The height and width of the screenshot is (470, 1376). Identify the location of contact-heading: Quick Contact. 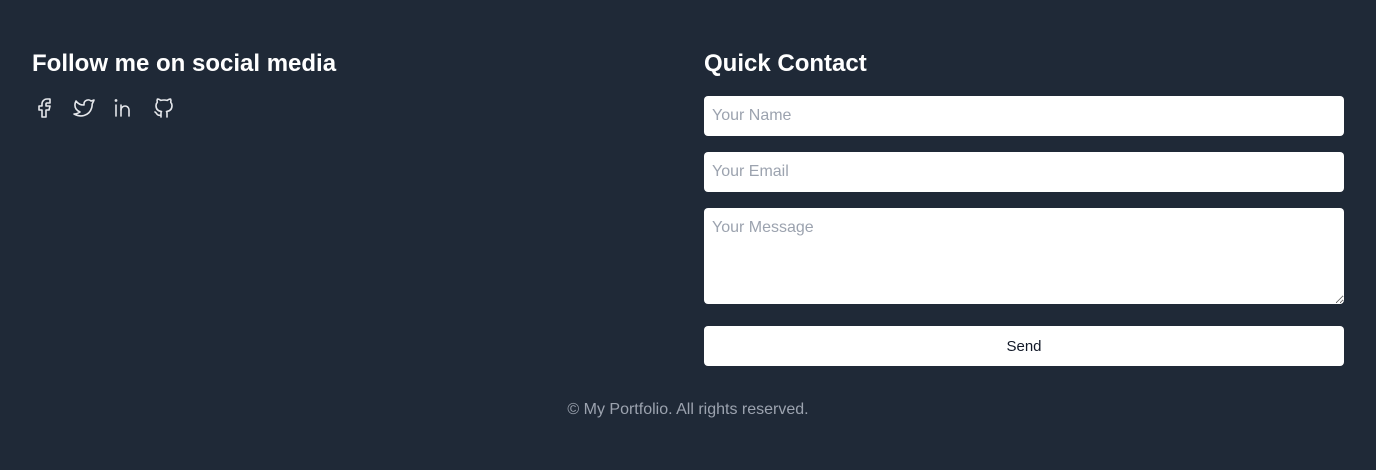
(785, 63).